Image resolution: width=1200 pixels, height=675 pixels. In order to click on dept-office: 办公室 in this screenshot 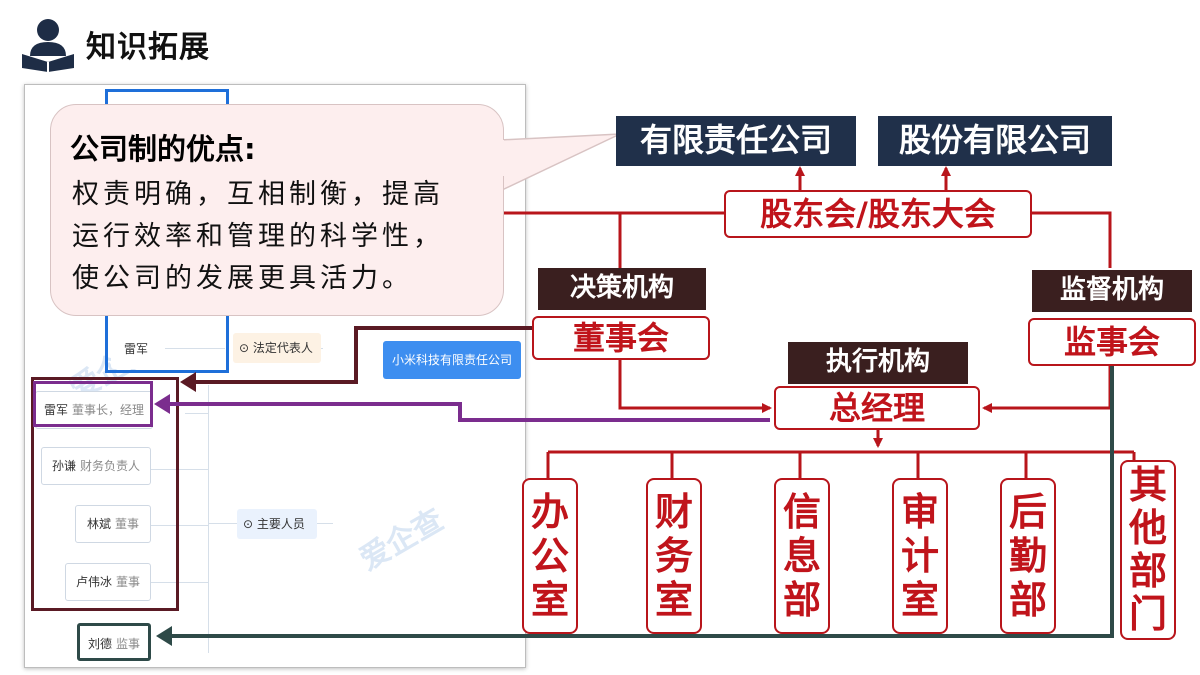, I will do `click(550, 556)`.